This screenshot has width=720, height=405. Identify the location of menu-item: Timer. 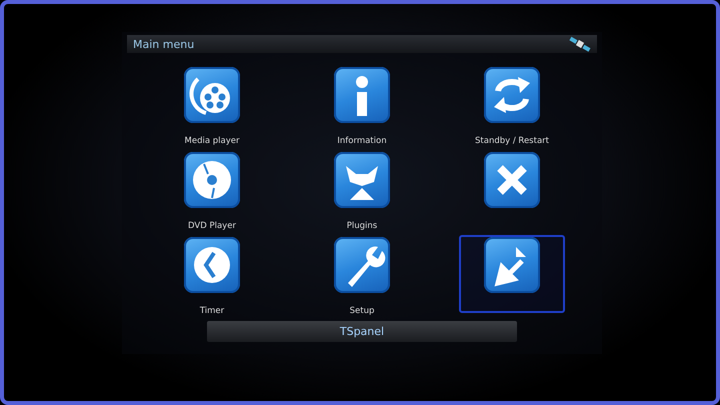
(212, 274).